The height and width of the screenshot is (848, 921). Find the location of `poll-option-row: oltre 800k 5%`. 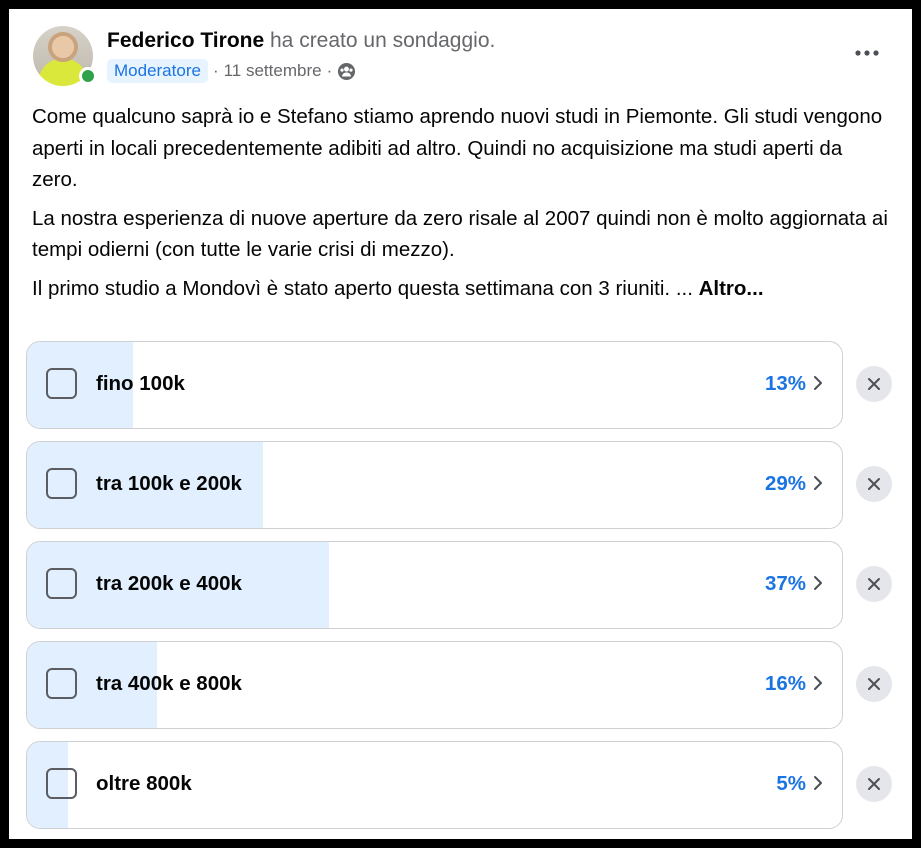

poll-option-row: oltre 800k 5% is located at coordinates (466, 785).